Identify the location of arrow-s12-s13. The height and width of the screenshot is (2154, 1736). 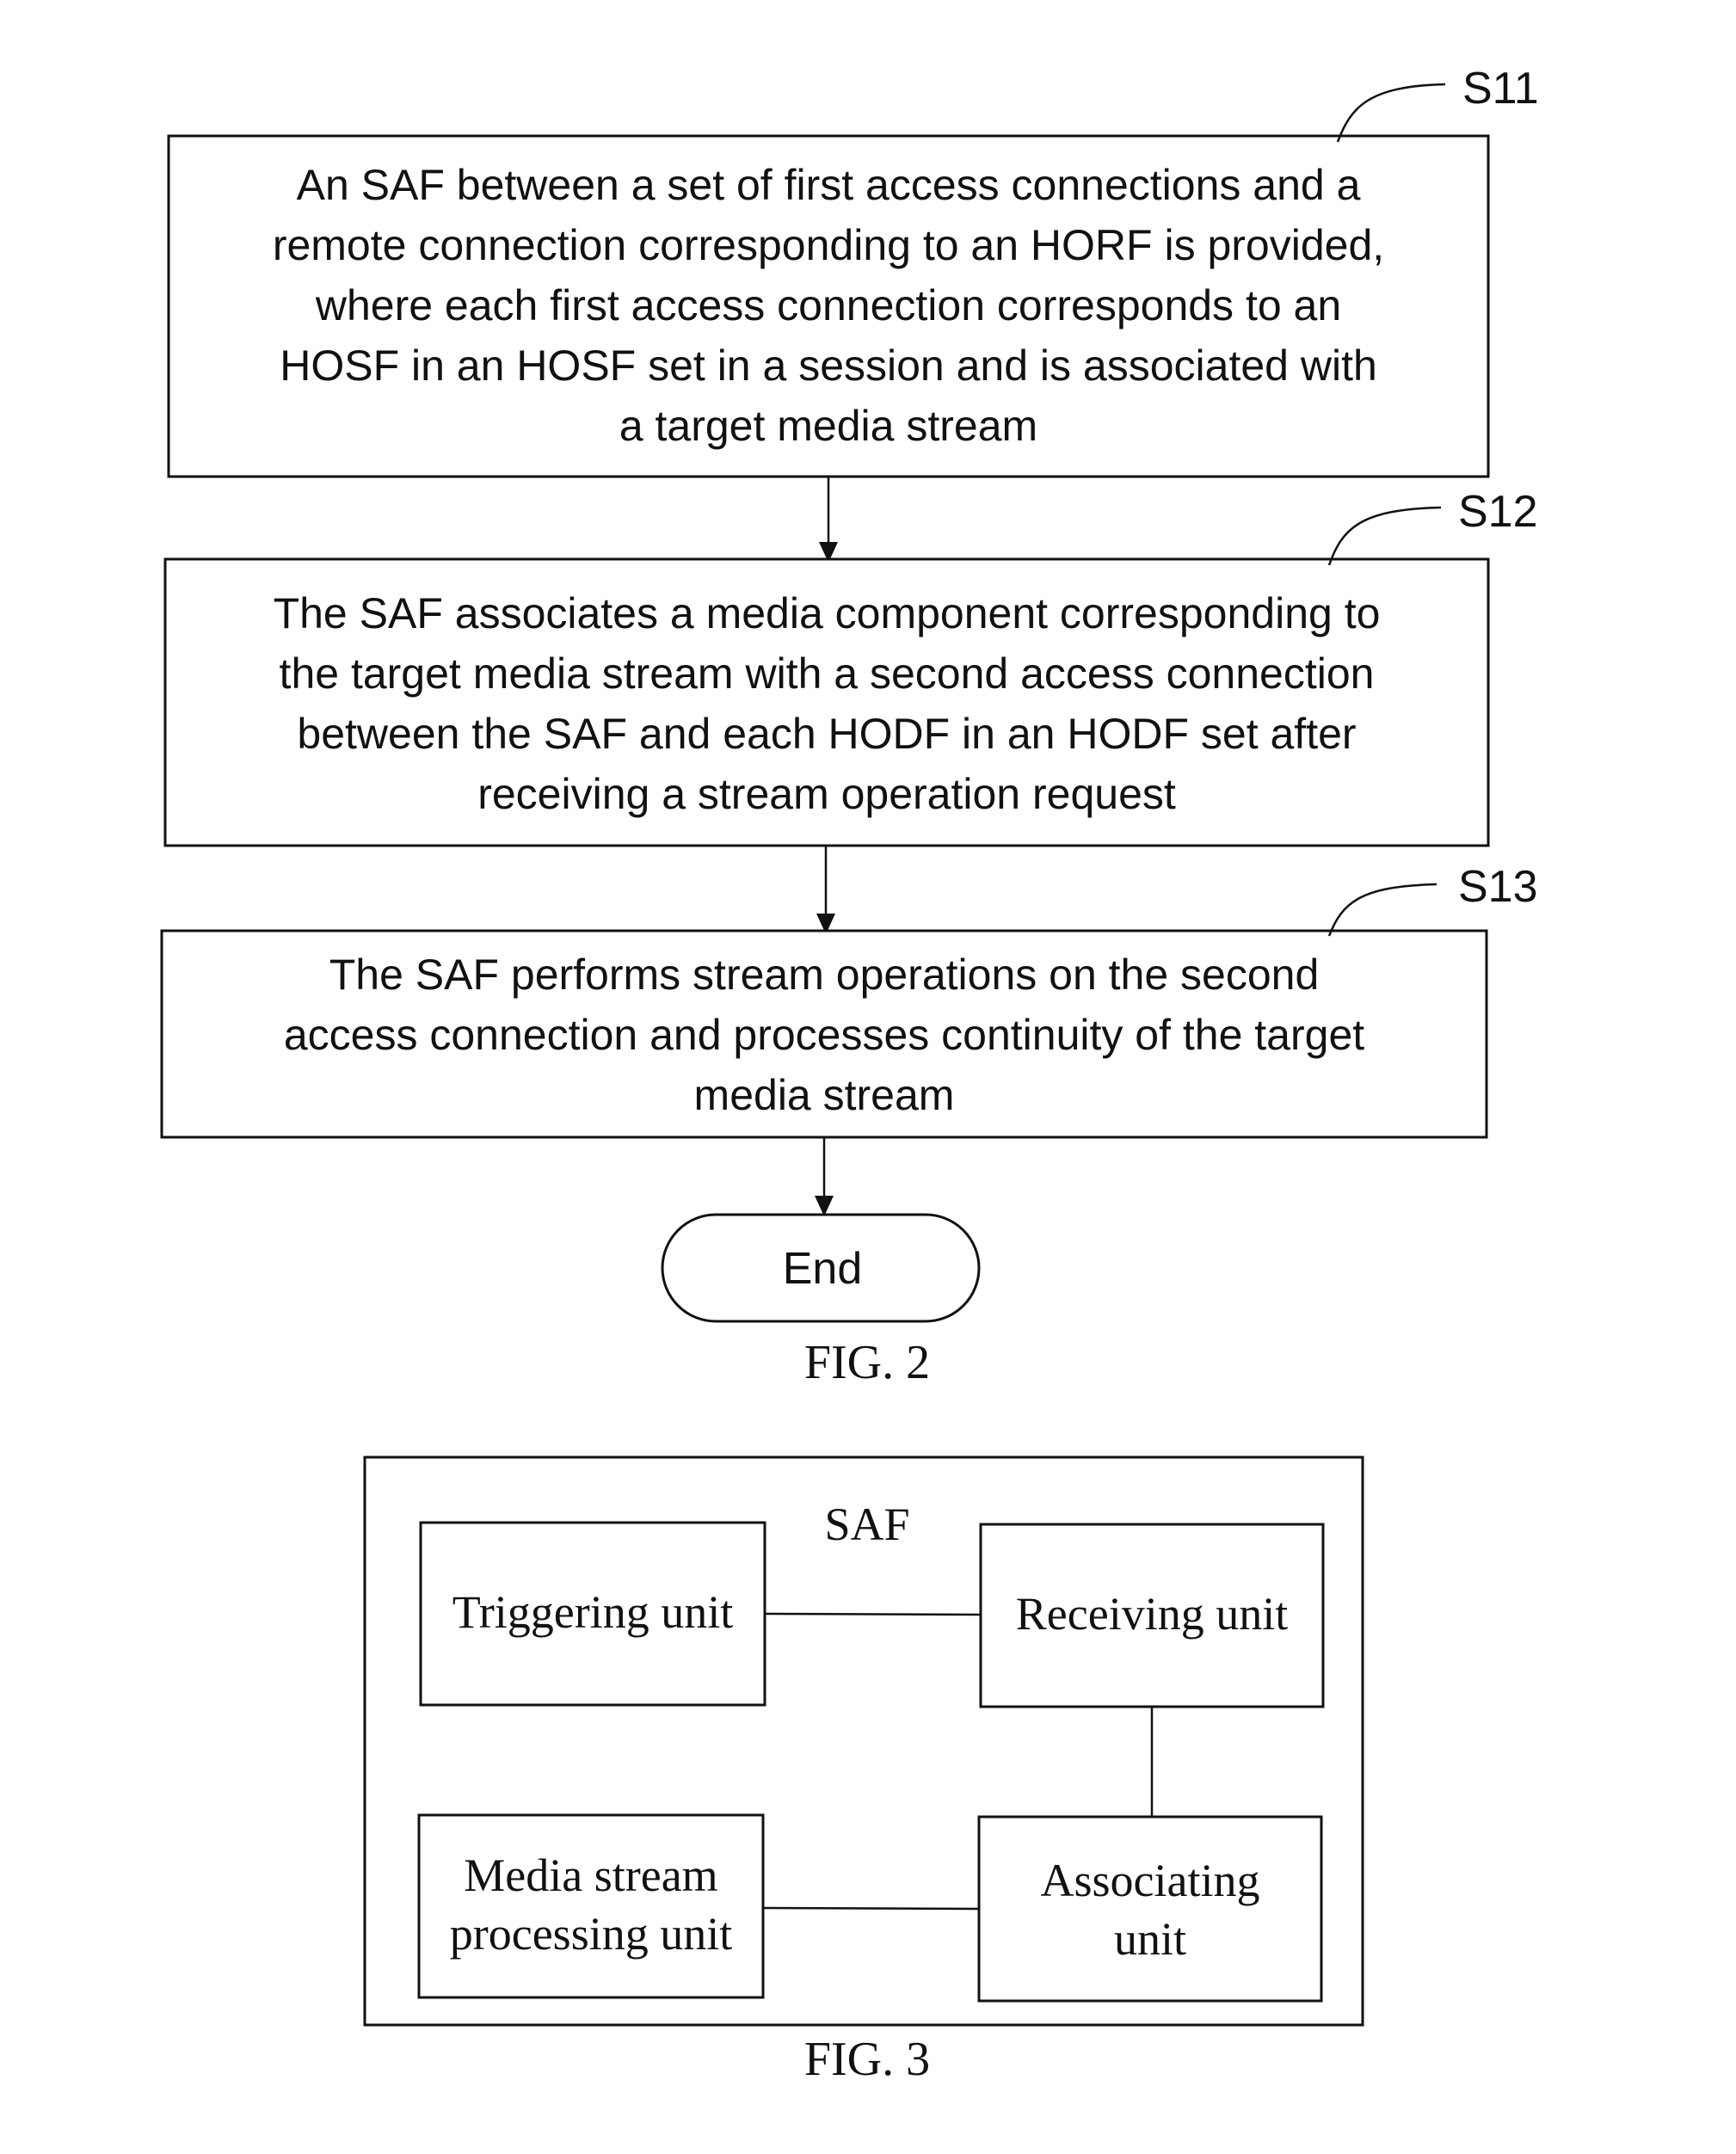
(825, 890).